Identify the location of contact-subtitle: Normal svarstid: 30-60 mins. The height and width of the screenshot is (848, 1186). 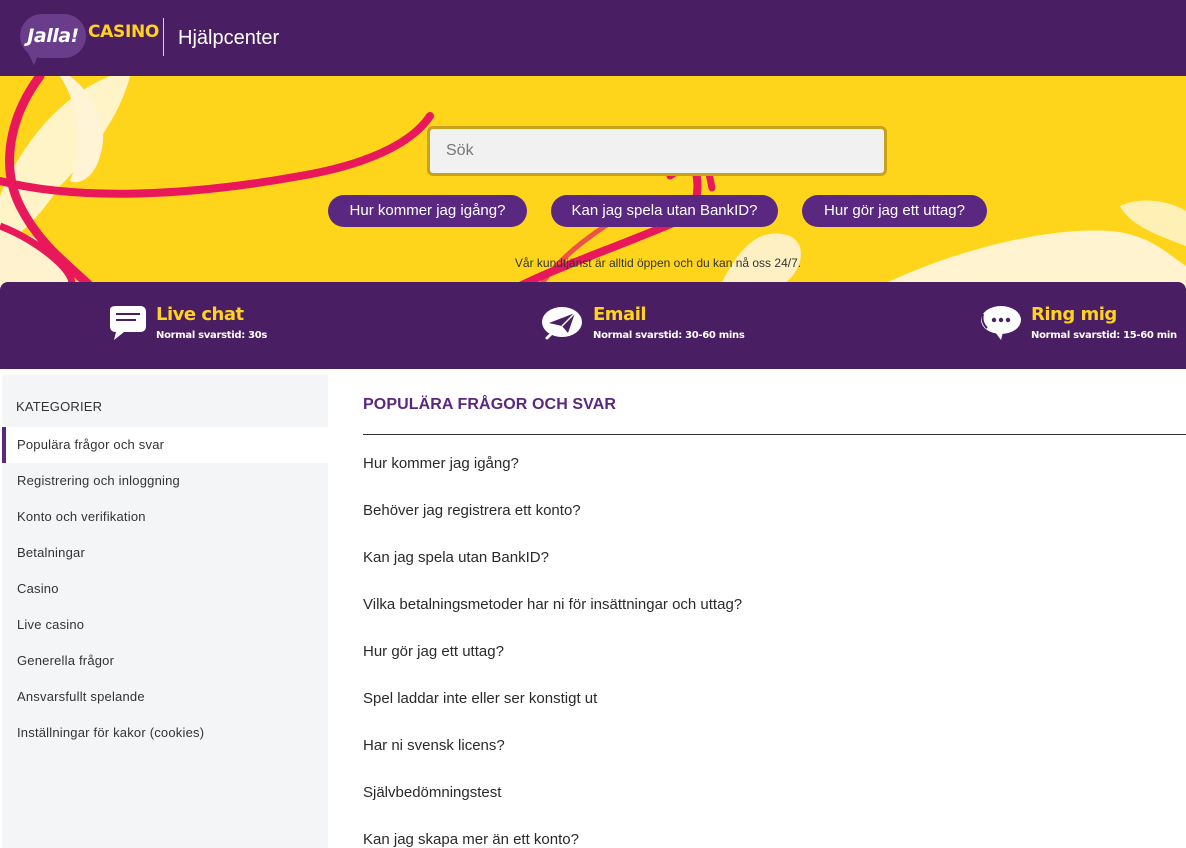
(669, 335).